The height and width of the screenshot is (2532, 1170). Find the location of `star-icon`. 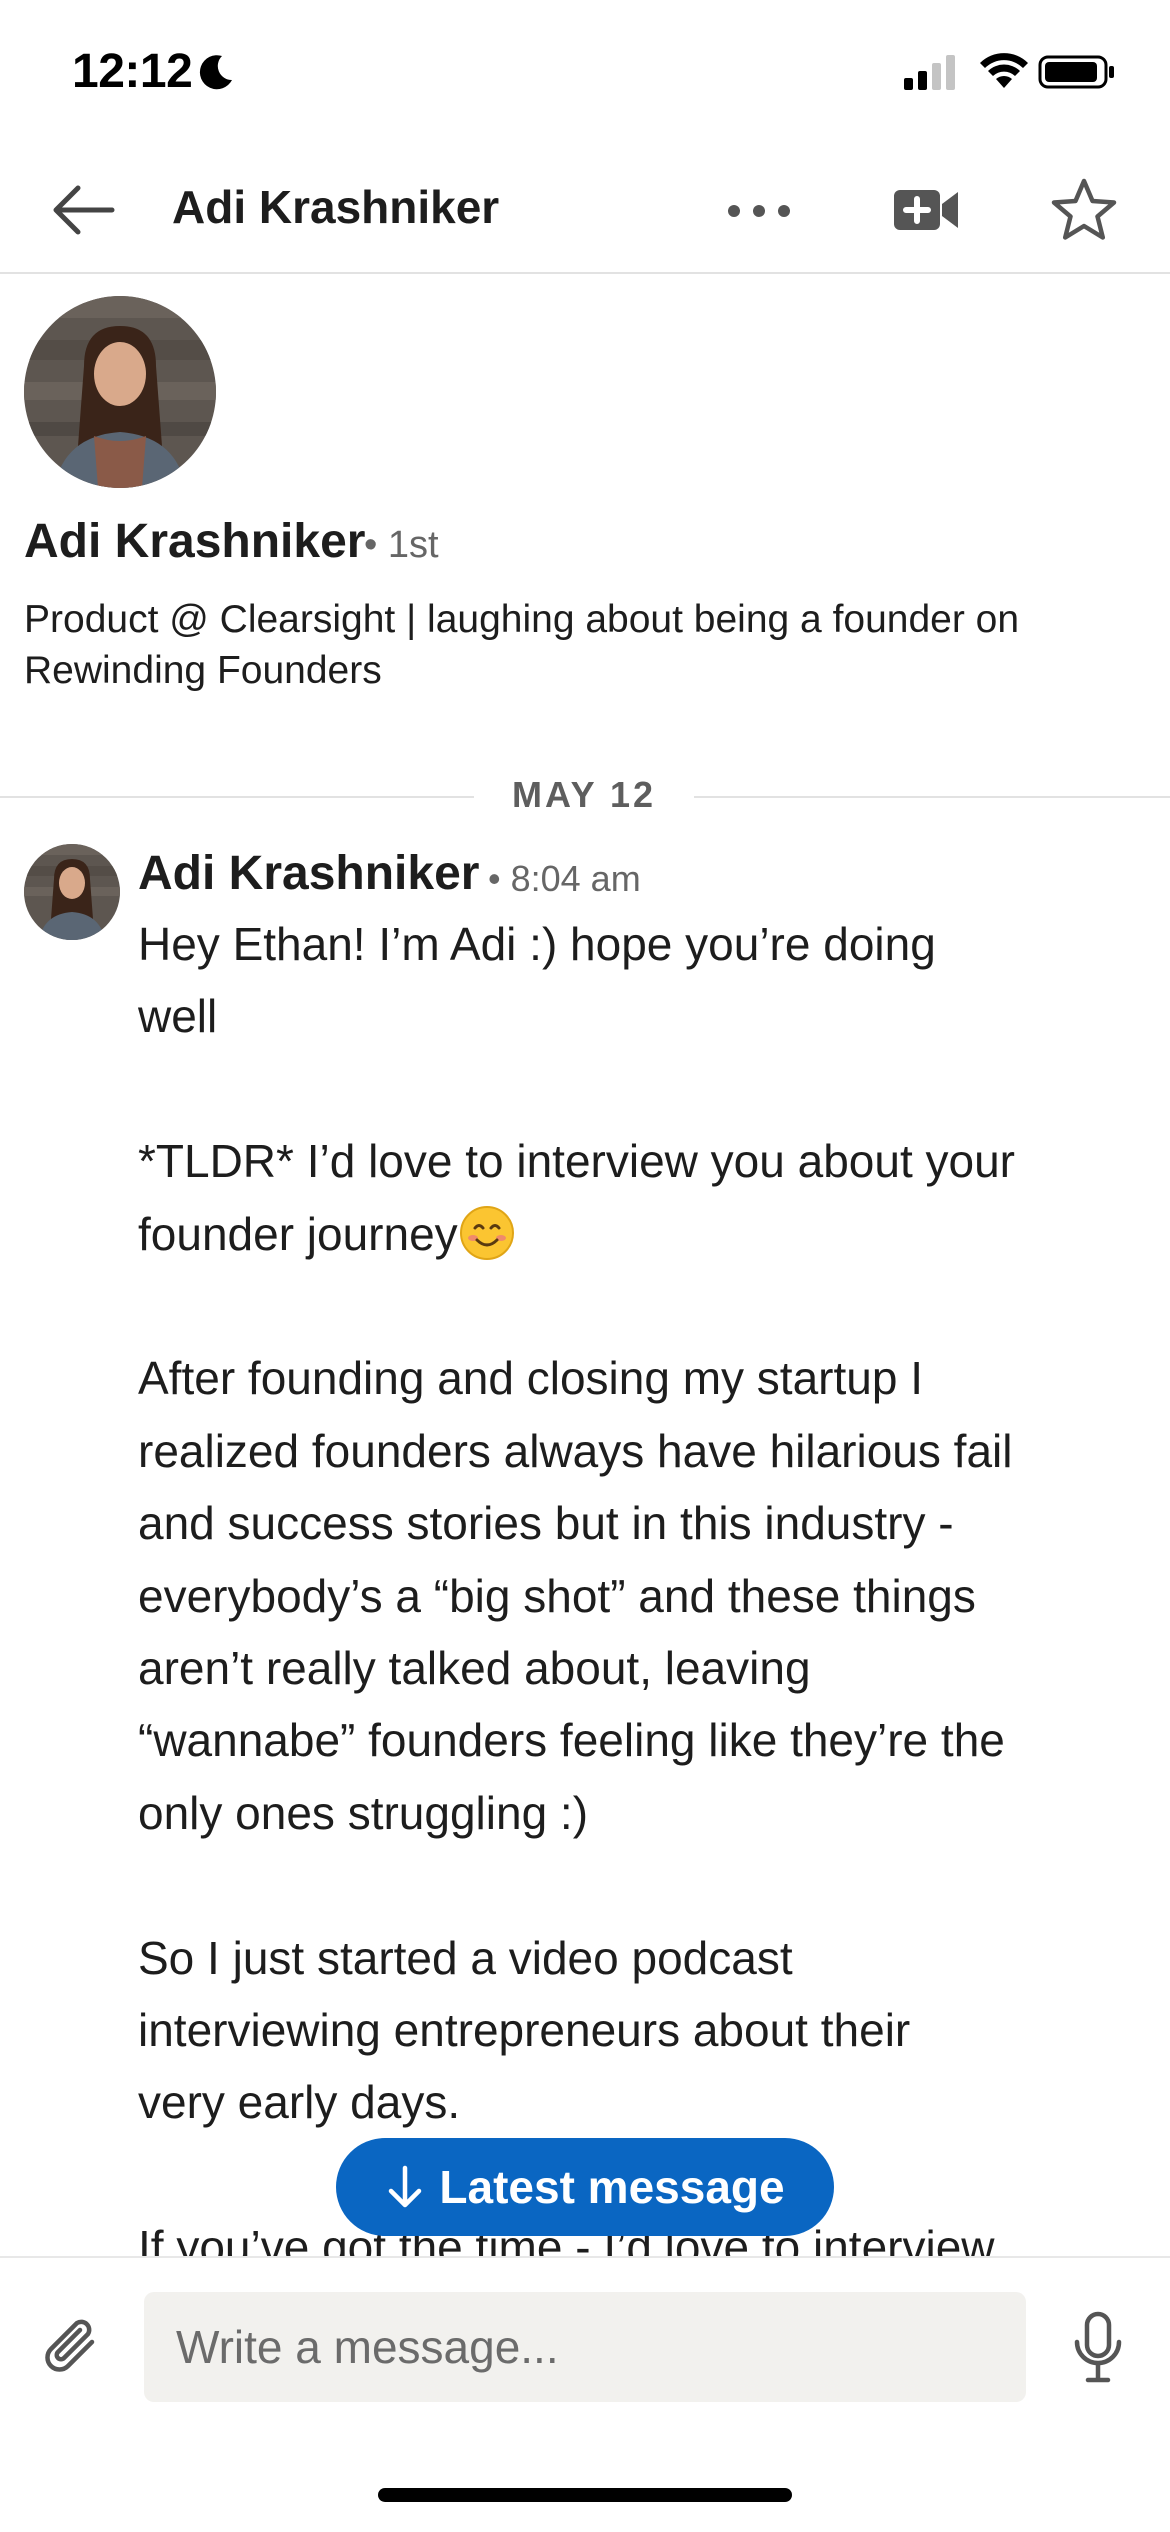

star-icon is located at coordinates (1084, 210).